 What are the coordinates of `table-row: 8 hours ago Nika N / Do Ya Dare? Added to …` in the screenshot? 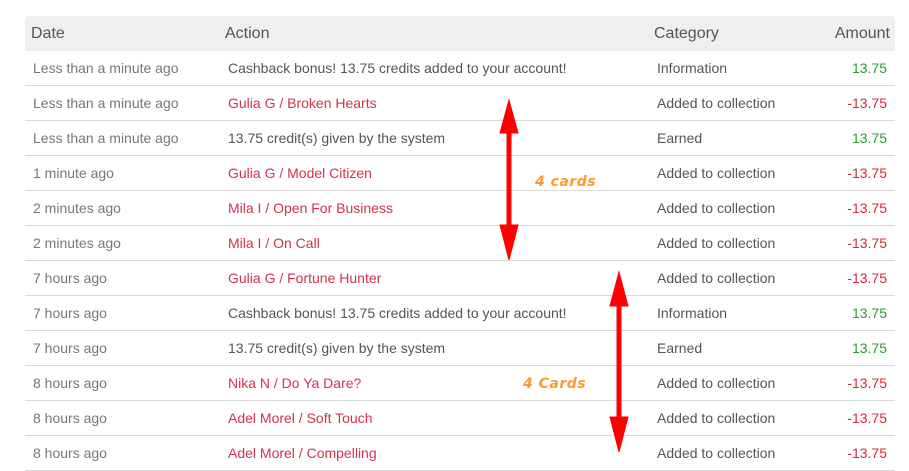 It's located at (460, 383).